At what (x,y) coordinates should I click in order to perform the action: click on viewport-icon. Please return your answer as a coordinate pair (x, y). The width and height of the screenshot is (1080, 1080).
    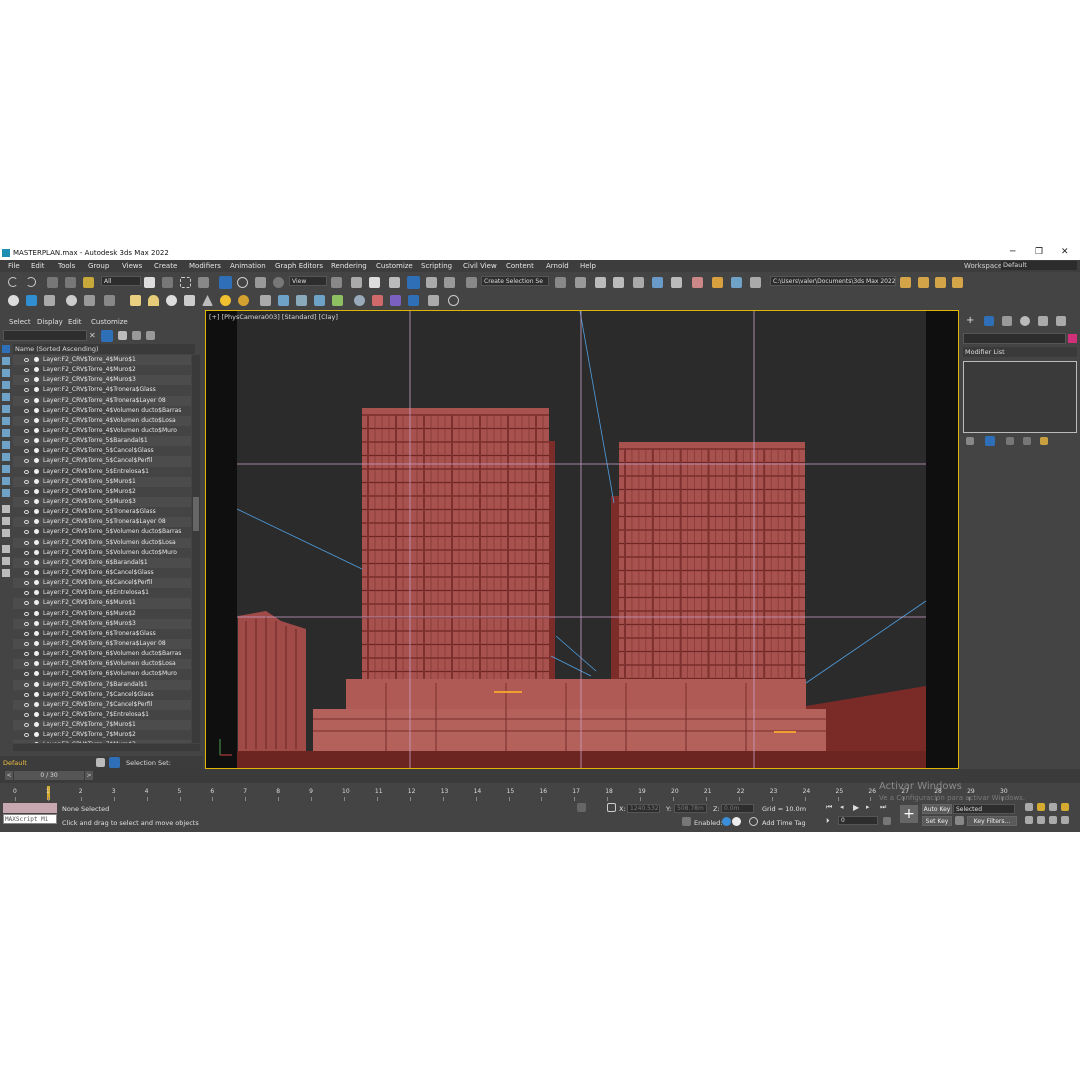
    Looking at the image, I should click on (49, 300).